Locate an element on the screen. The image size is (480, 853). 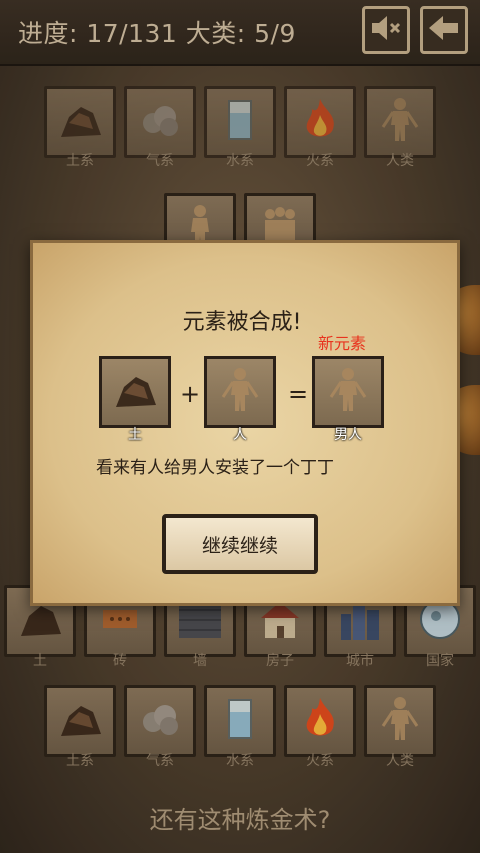
rock-icon is located at coordinates (136, 392).